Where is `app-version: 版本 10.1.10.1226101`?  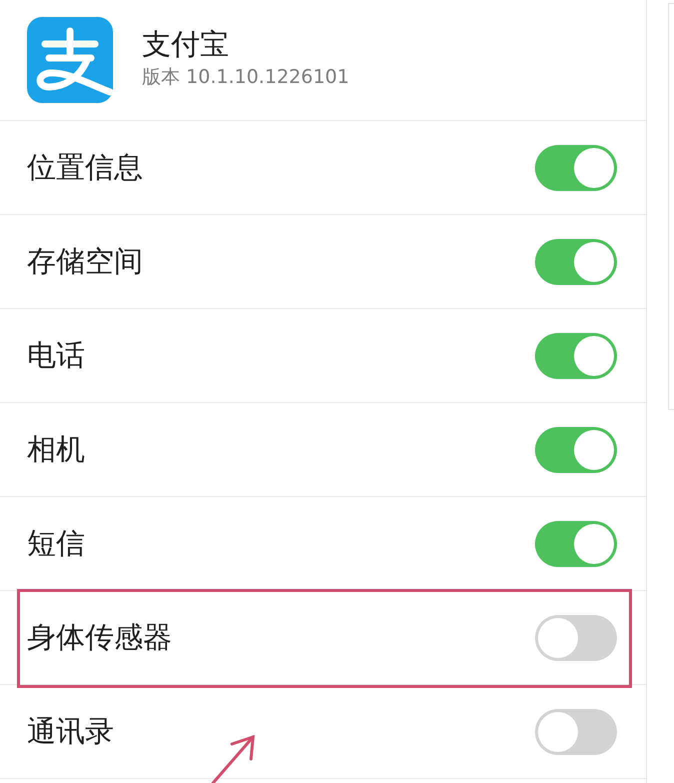
app-version: 版本 10.1.10.1226101 is located at coordinates (246, 77).